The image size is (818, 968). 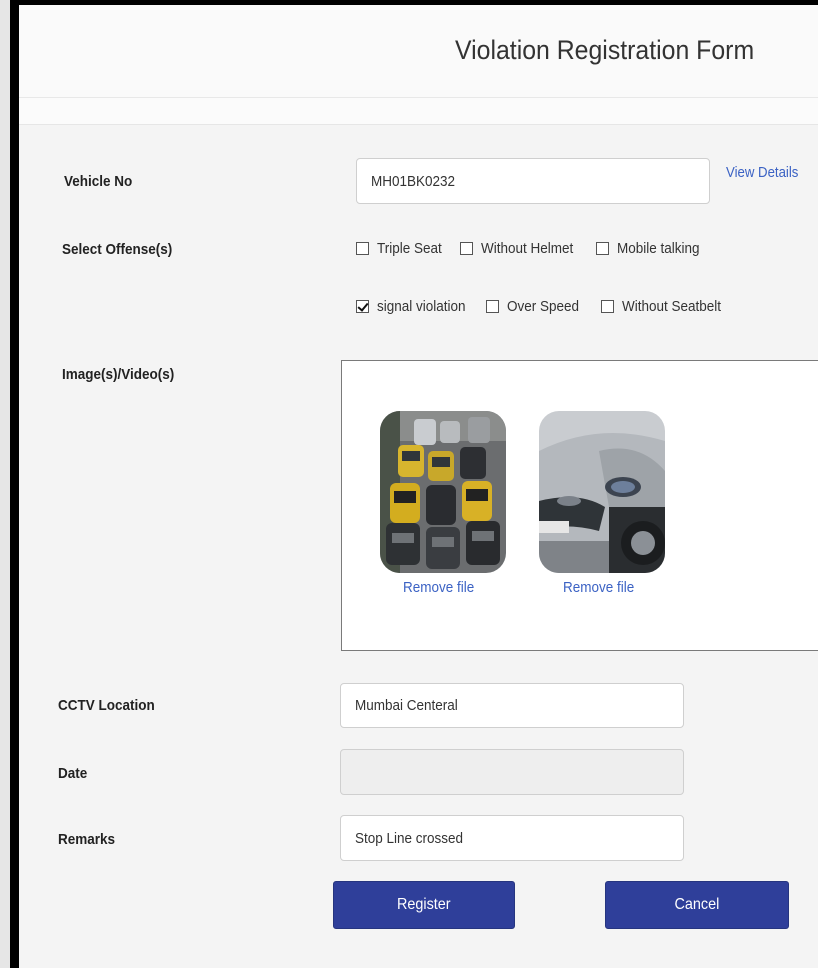 What do you see at coordinates (443, 492) in the screenshot?
I see `traffic-photo-icon` at bounding box center [443, 492].